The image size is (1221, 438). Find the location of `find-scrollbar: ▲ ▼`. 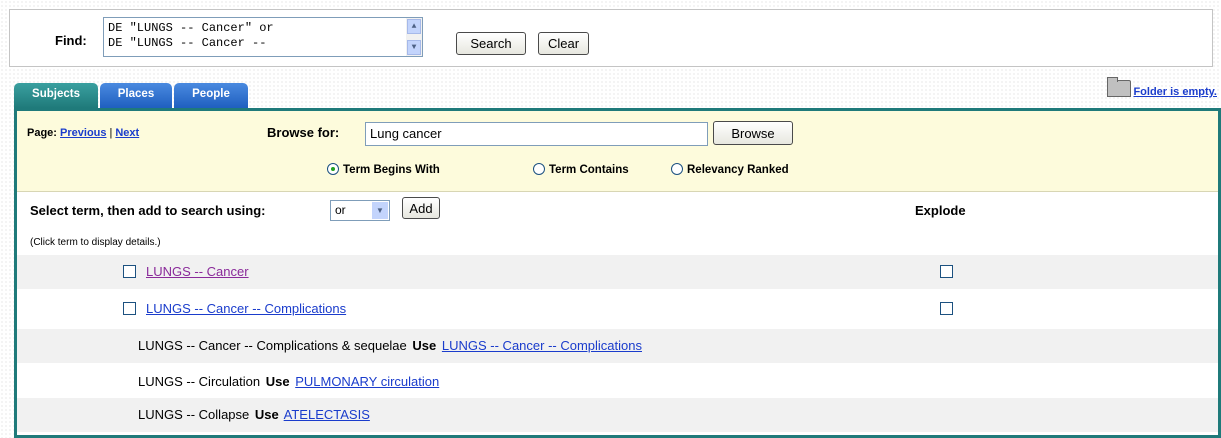

find-scrollbar: ▲ ▼ is located at coordinates (414, 37).